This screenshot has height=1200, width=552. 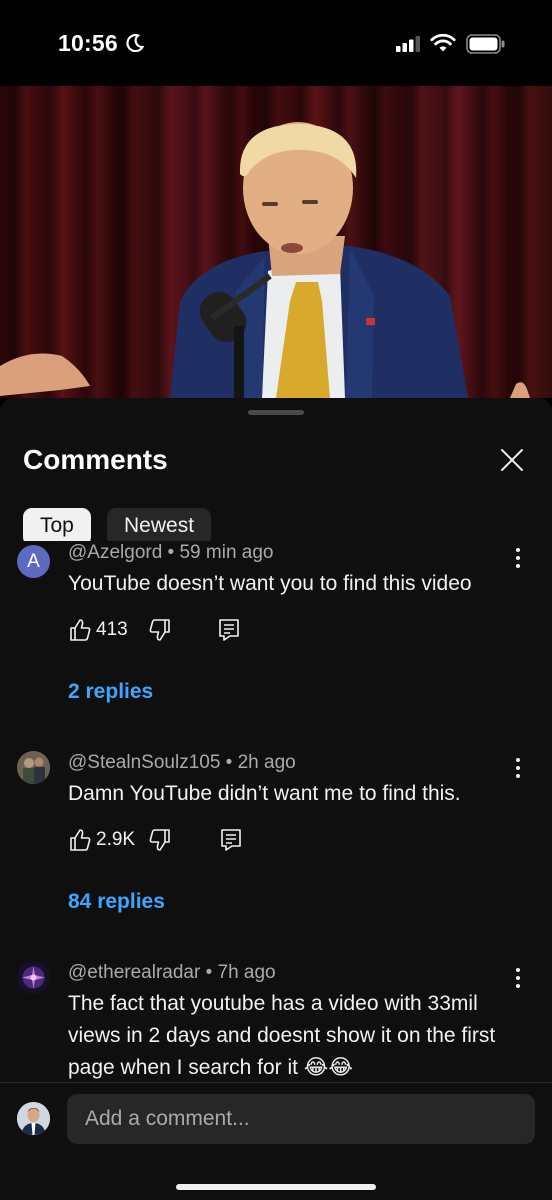 What do you see at coordinates (116, 902) in the screenshot?
I see `replies-link: 84 replies` at bounding box center [116, 902].